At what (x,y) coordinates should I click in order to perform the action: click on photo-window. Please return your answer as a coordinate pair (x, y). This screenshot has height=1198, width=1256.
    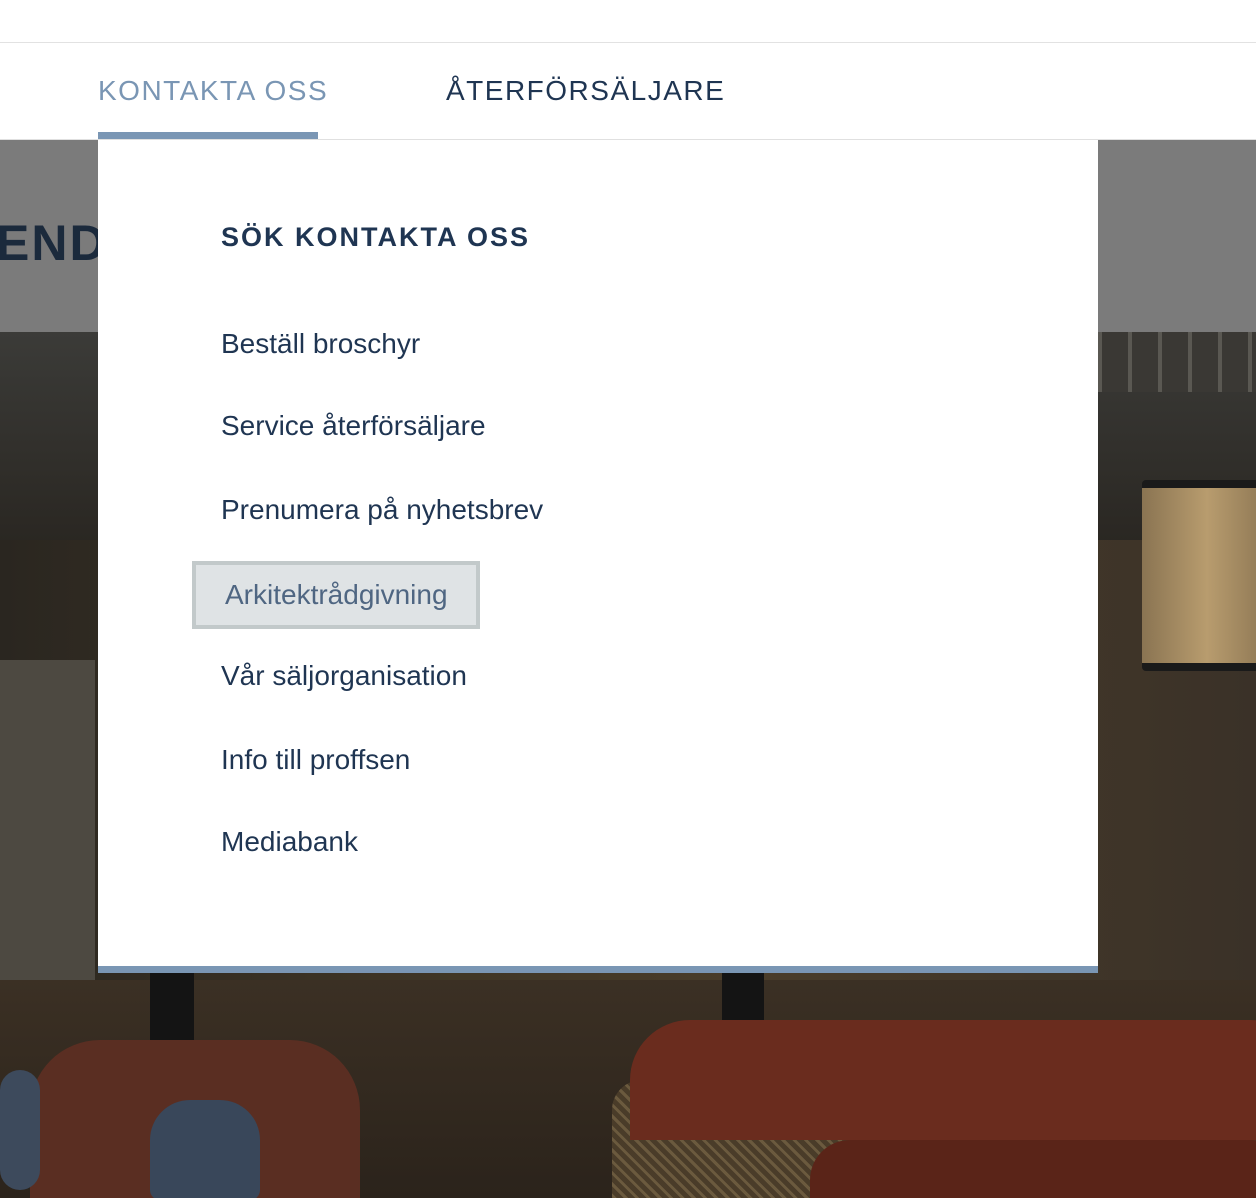
    Looking at the image, I should click on (47, 825).